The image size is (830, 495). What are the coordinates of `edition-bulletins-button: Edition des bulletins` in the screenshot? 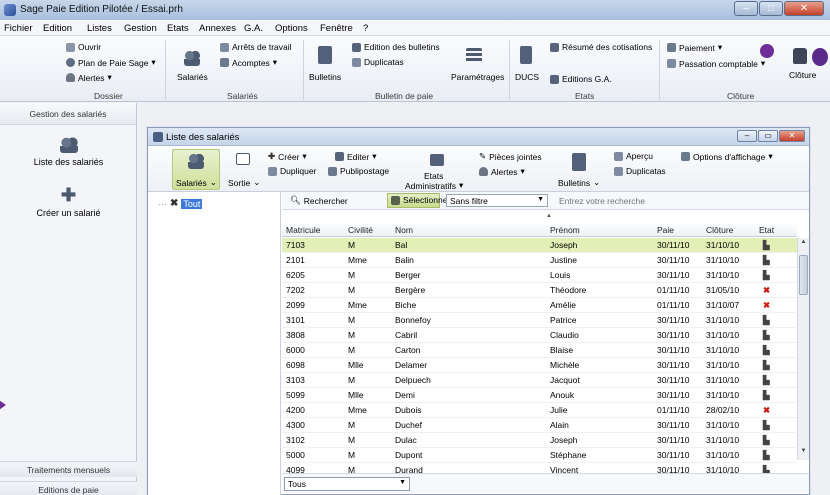 It's located at (396, 47).